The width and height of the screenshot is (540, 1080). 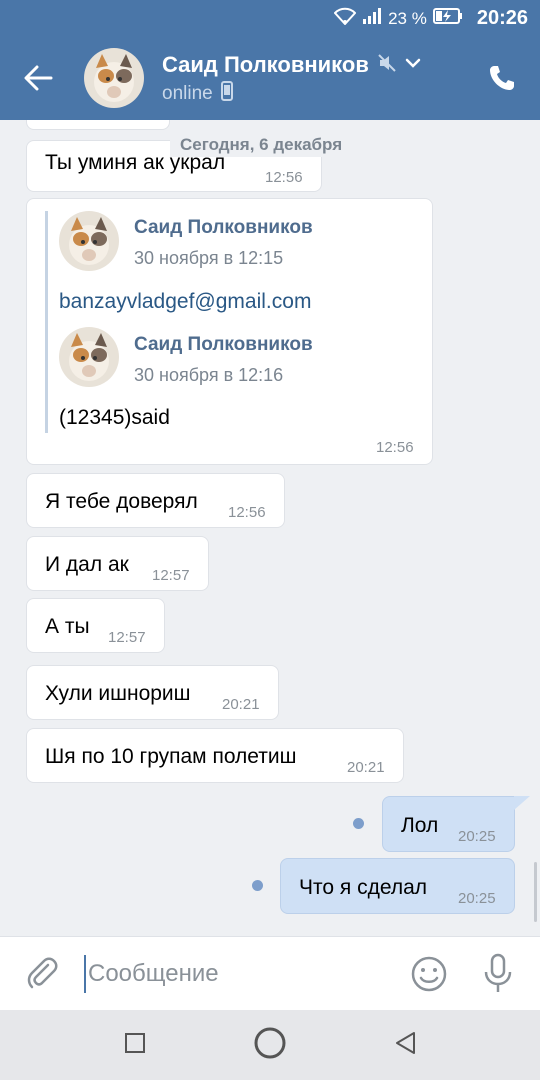 What do you see at coordinates (171, 756) in the screenshot?
I see `message-text: Шя по 10 групам полетиш` at bounding box center [171, 756].